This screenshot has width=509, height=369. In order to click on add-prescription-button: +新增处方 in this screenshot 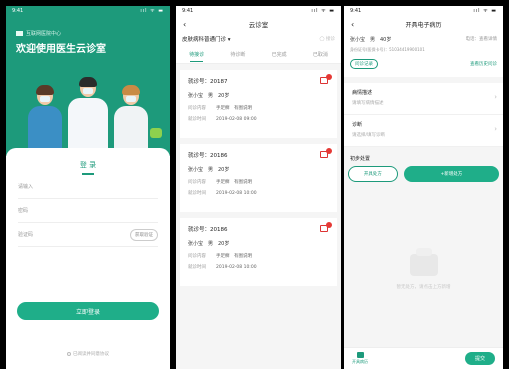, I will do `click(451, 174)`.